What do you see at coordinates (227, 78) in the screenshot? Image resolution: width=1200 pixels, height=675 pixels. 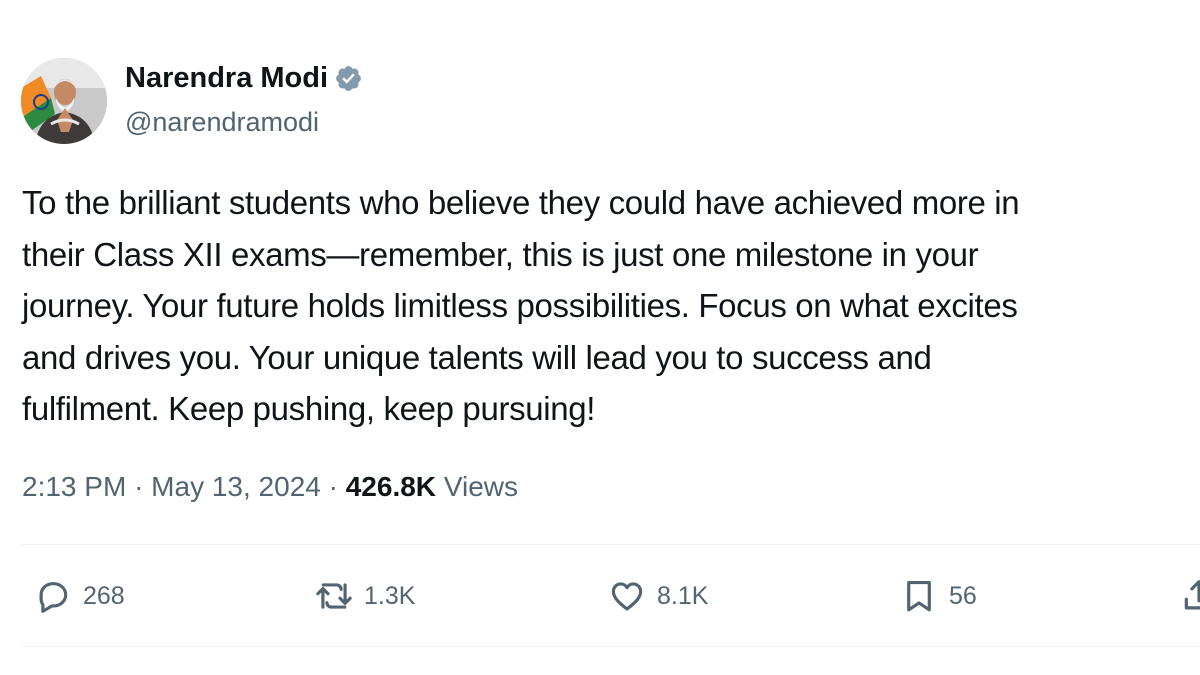 I see `display-name-text: Narendra Modi` at bounding box center [227, 78].